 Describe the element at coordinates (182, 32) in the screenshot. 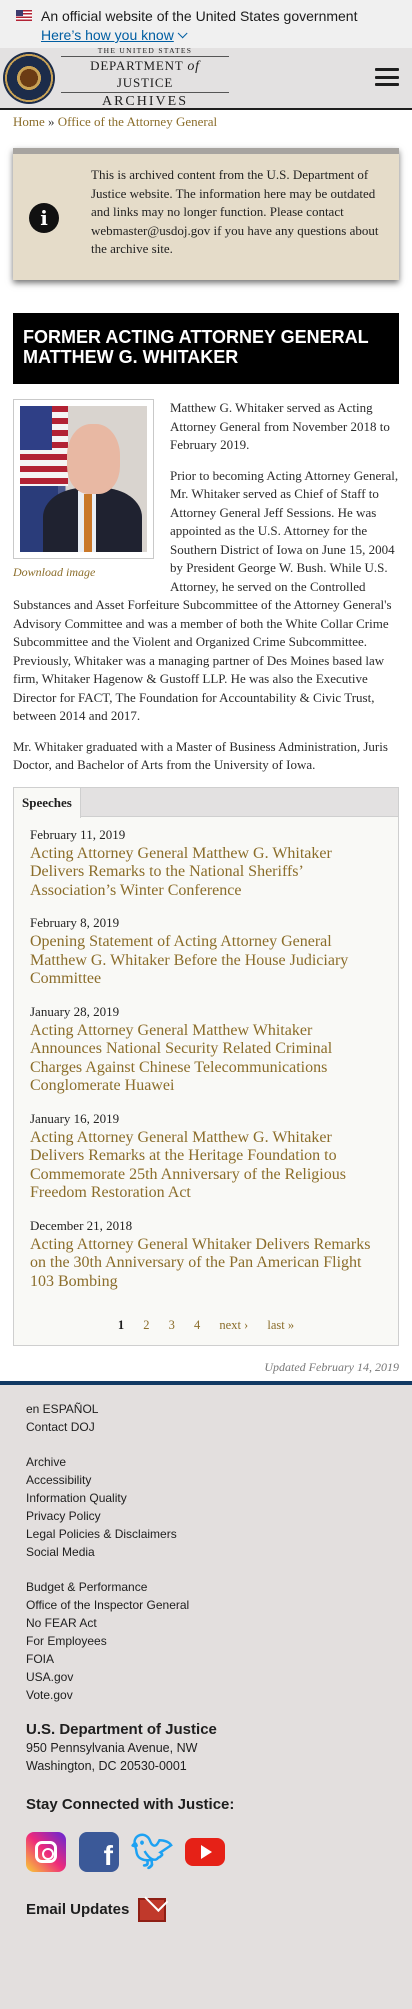

I see `chevron-down-icon` at that location.